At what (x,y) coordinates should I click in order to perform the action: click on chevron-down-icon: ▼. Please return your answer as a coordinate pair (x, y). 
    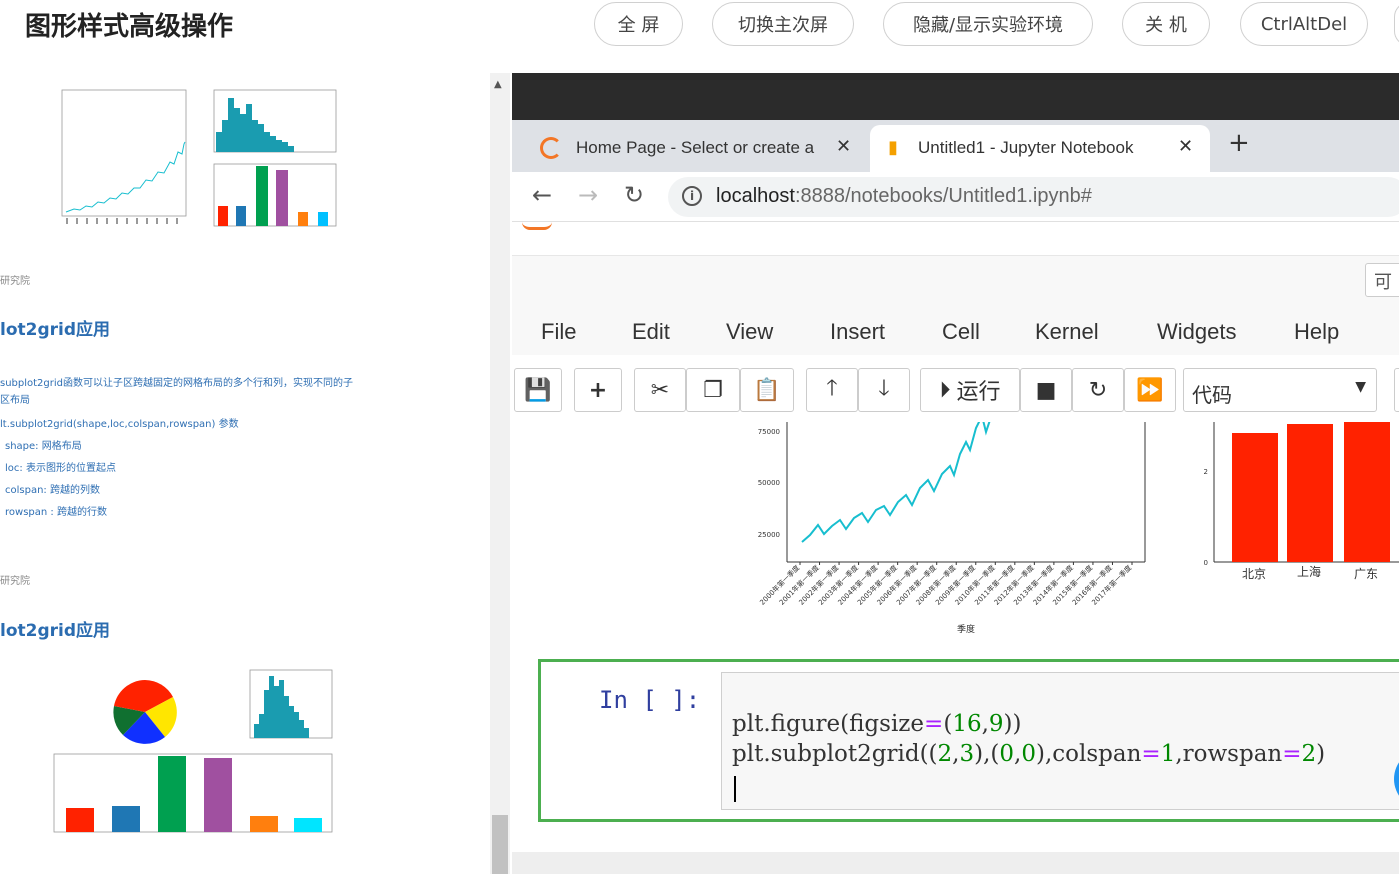
    Looking at the image, I should click on (1360, 387).